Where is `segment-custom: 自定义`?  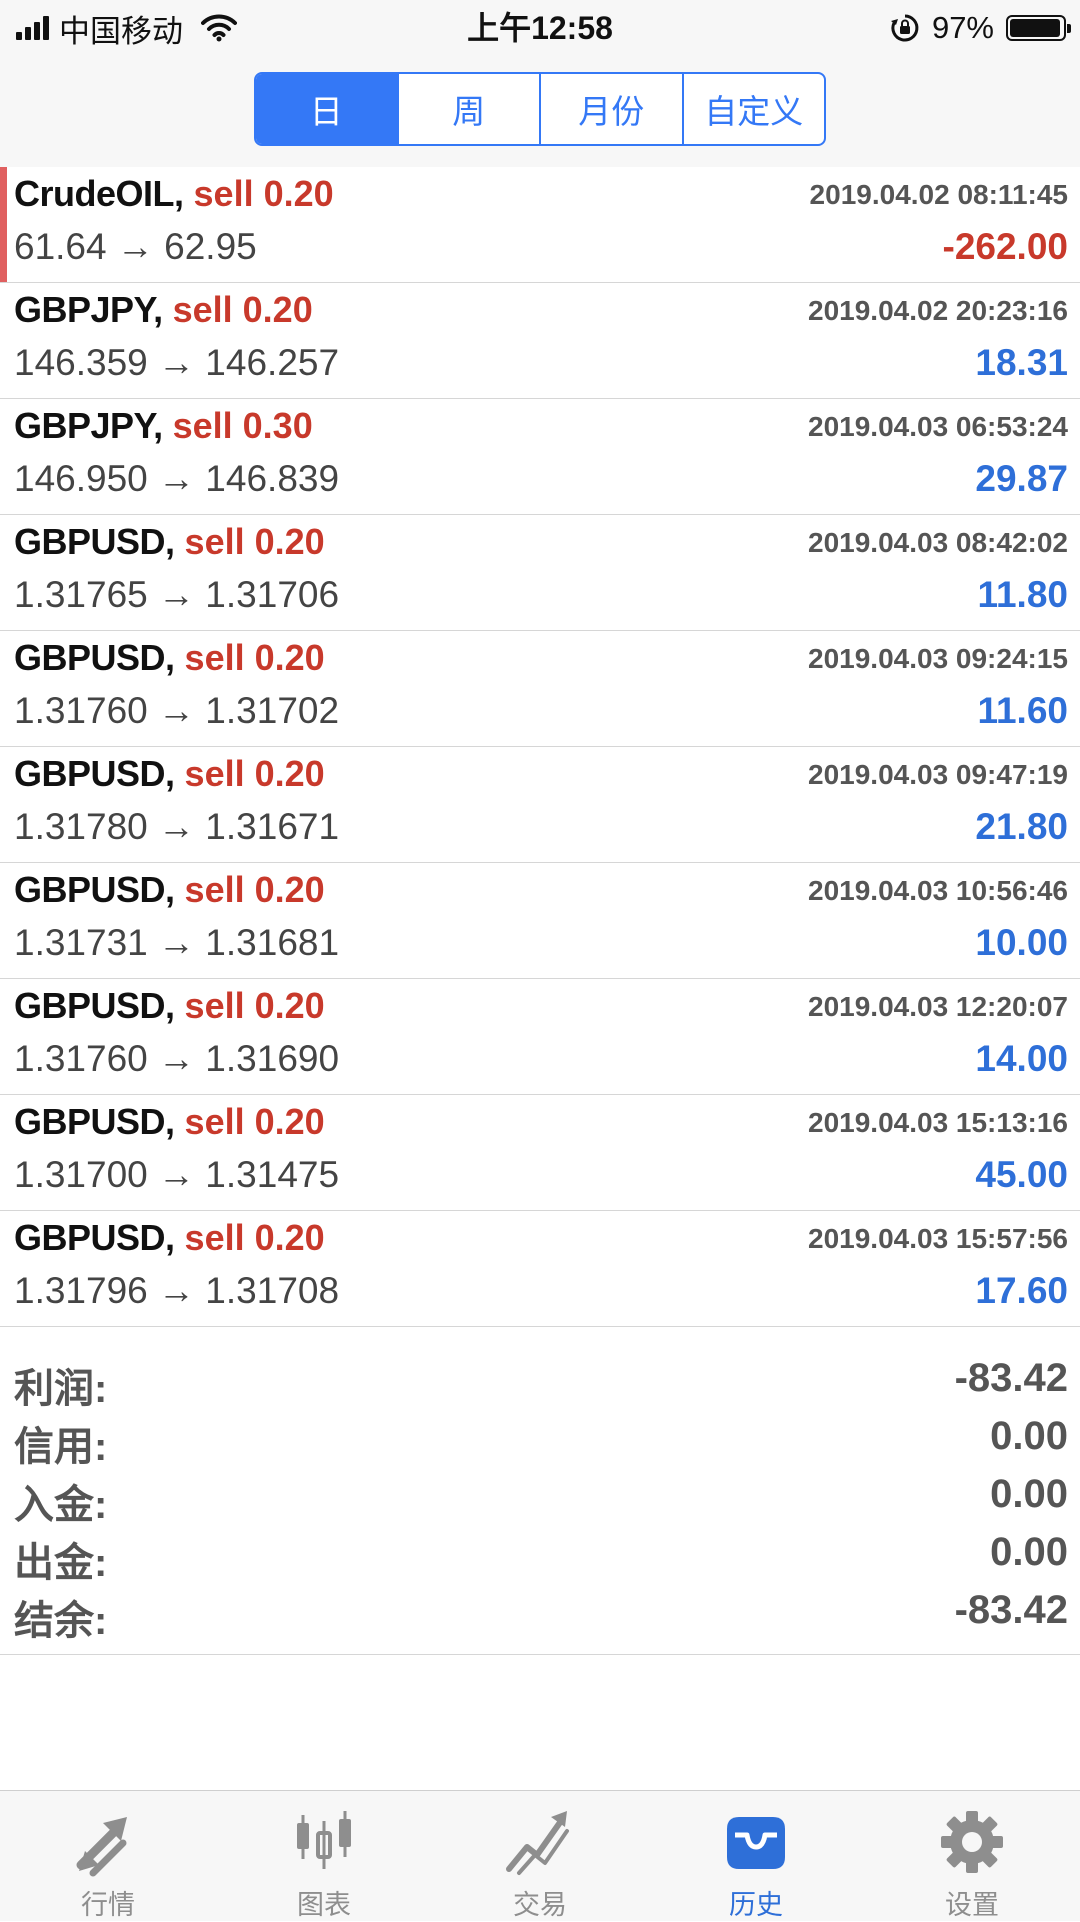 segment-custom: 自定义 is located at coordinates (753, 109).